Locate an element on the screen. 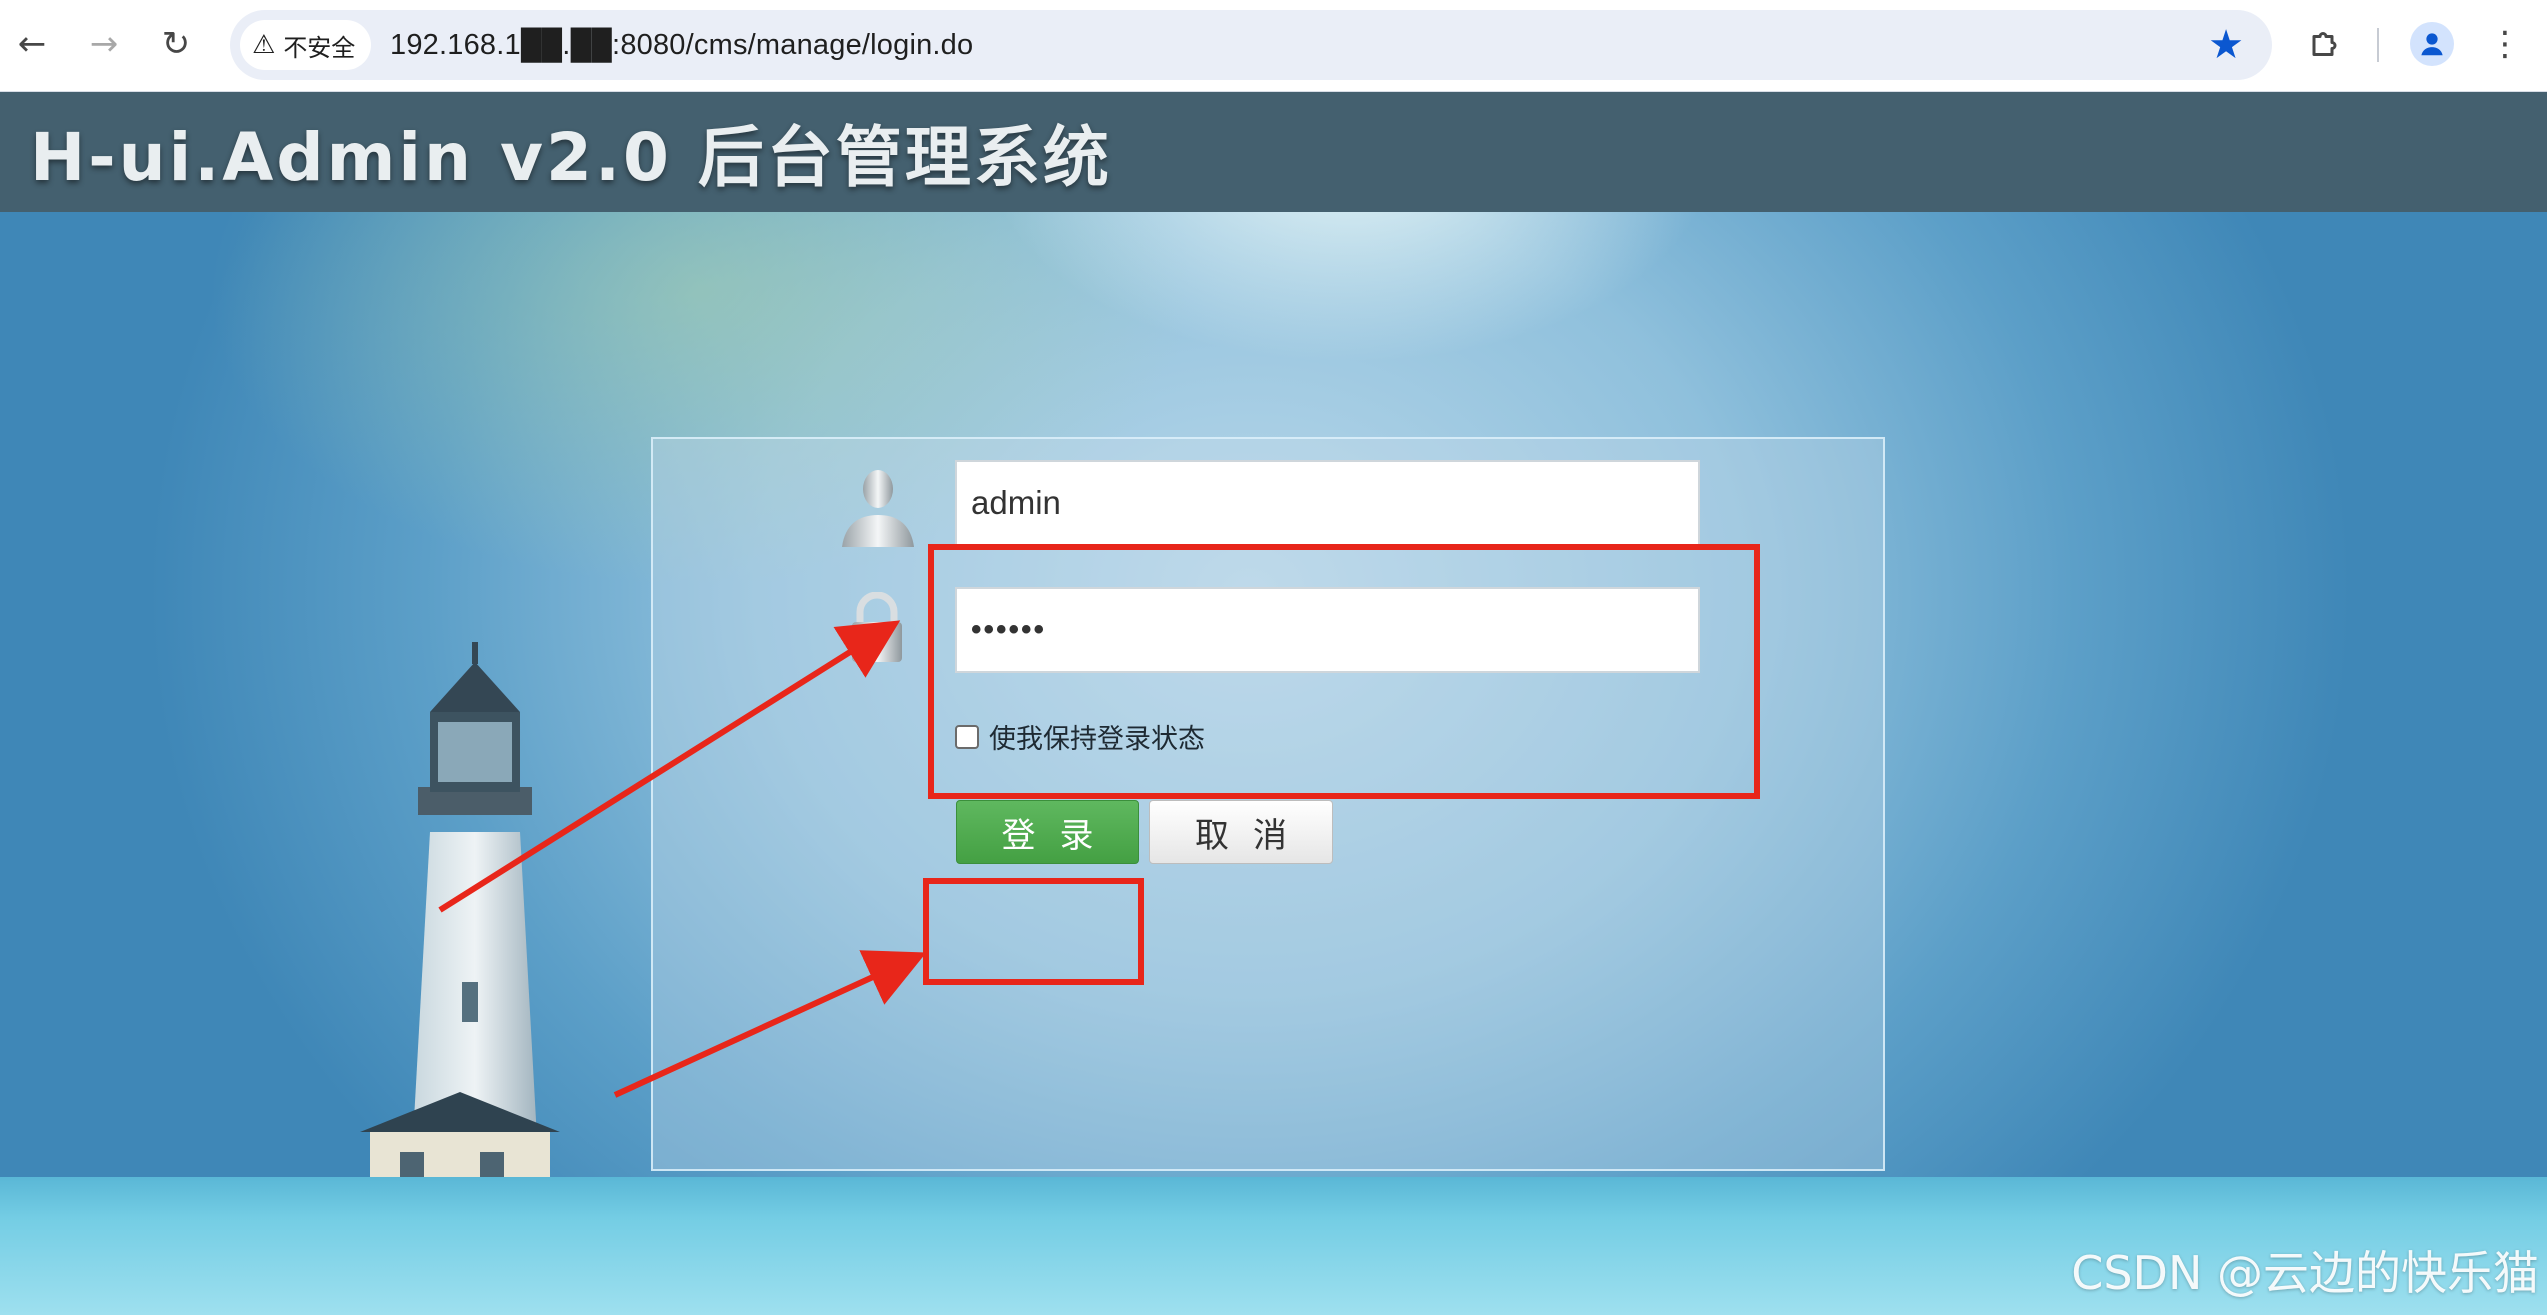 Image resolution: width=2547 pixels, height=1315 pixels. login-button: 登录 is located at coordinates (1047, 832).